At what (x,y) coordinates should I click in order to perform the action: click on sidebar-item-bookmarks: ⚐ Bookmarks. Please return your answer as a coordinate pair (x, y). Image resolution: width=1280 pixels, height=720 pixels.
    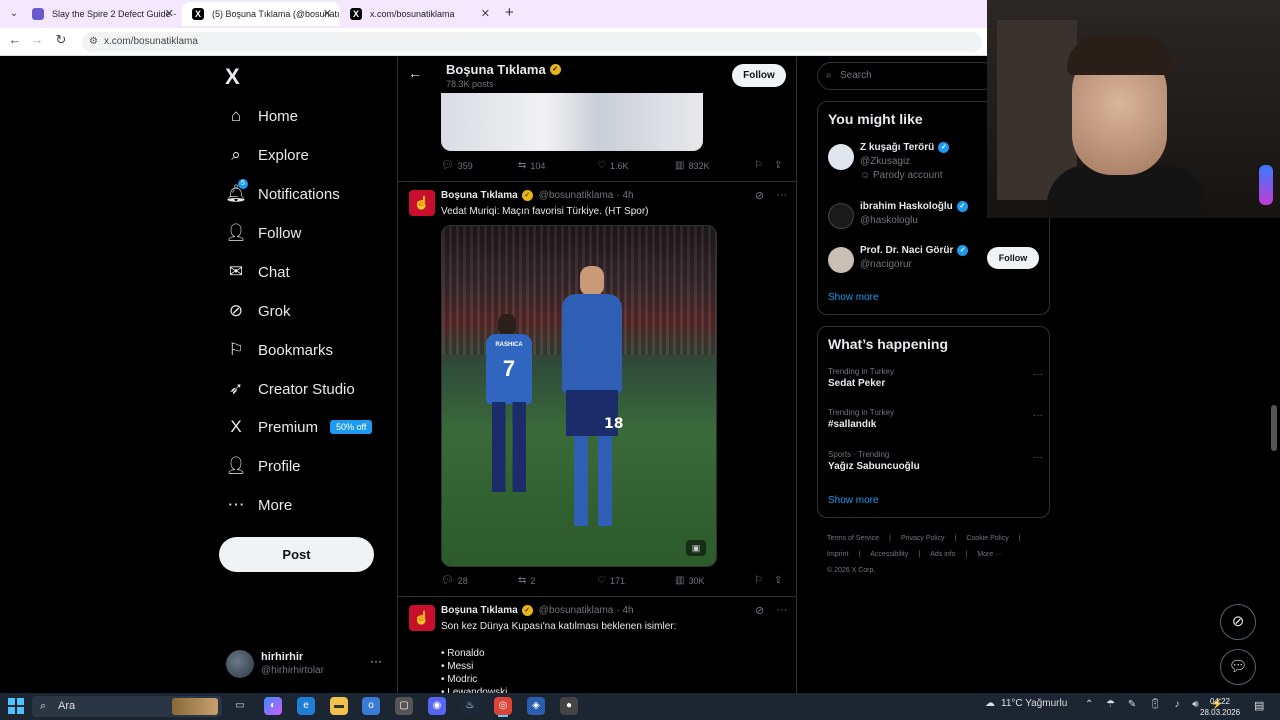
    Looking at the image, I should click on (279, 350).